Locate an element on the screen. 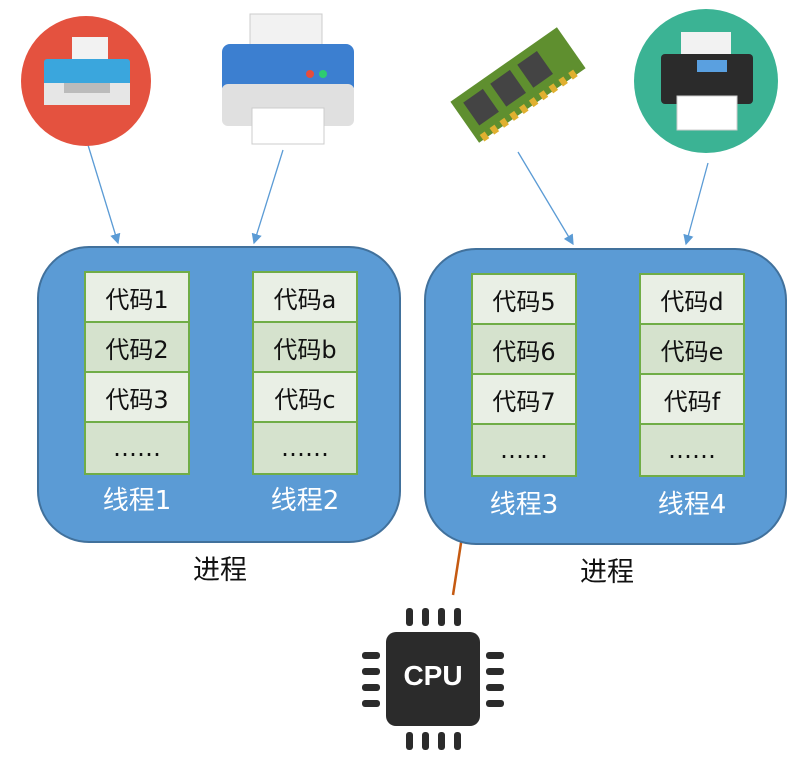 The image size is (810, 770). code-cell: 代码6 is located at coordinates (524, 350).